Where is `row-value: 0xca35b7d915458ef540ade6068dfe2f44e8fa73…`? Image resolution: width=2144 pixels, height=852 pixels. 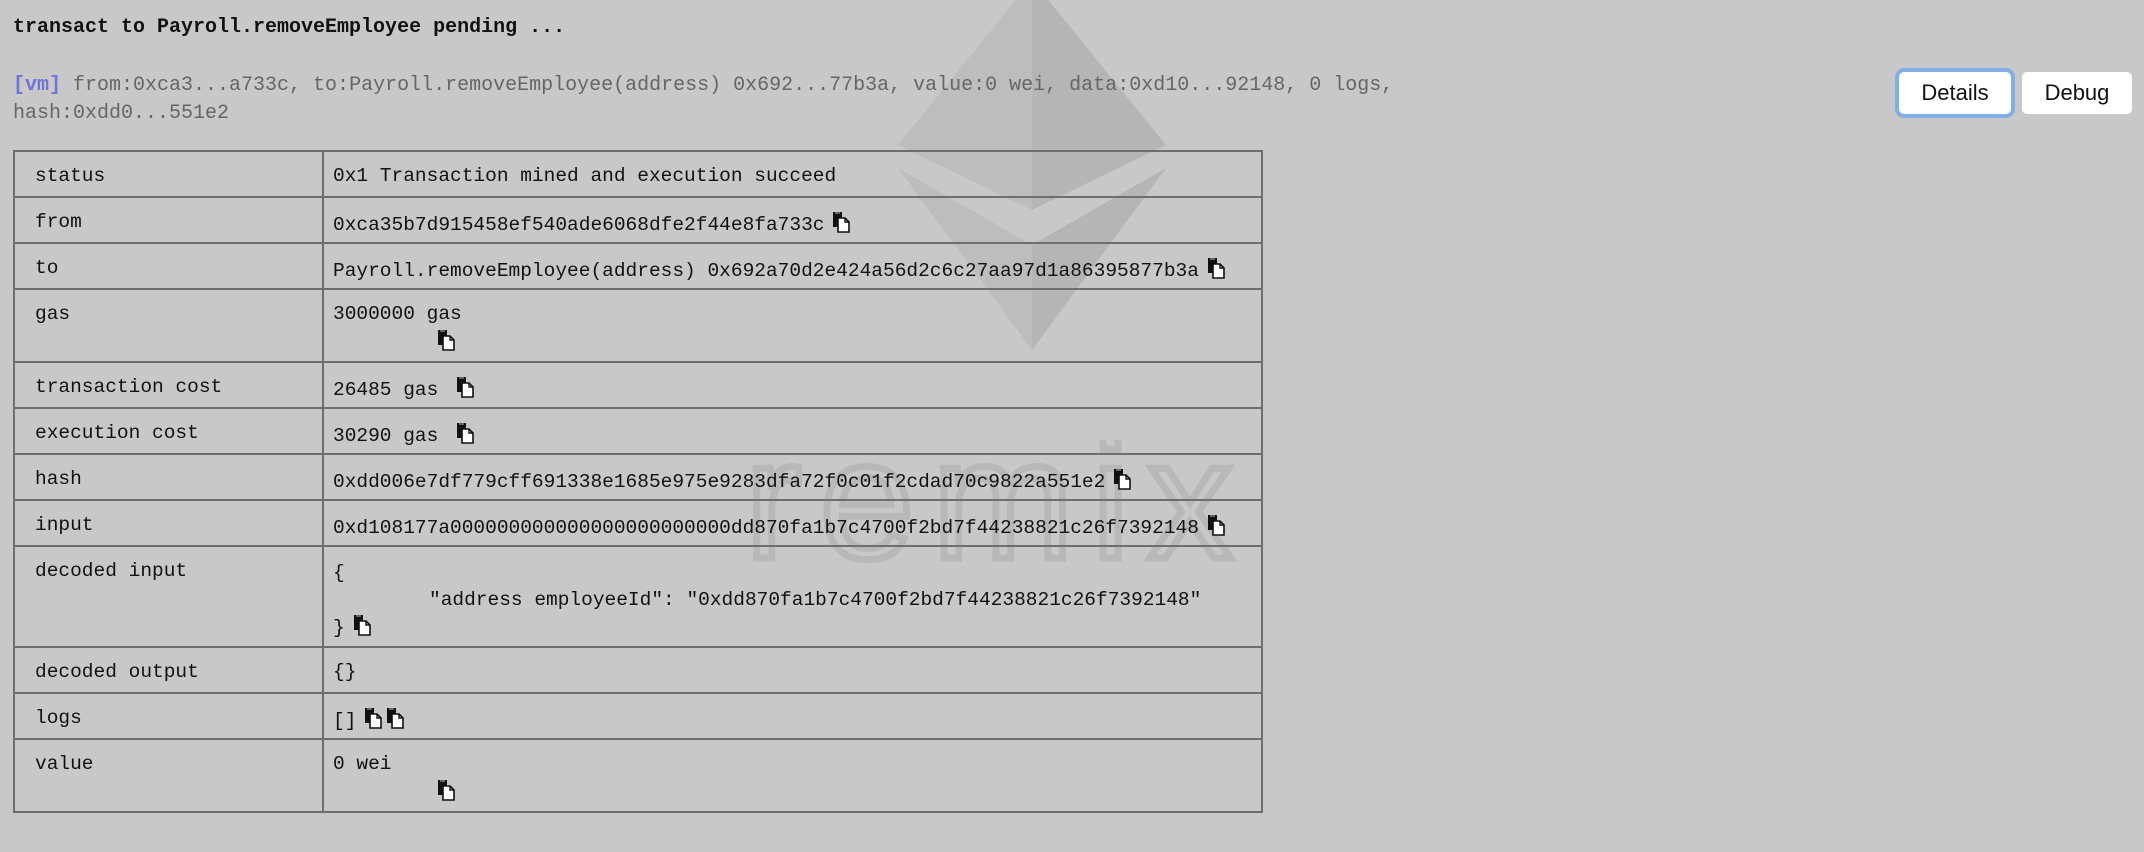 row-value: 0xca35b7d915458ef540ade6068dfe2f44e8fa73… is located at coordinates (579, 225).